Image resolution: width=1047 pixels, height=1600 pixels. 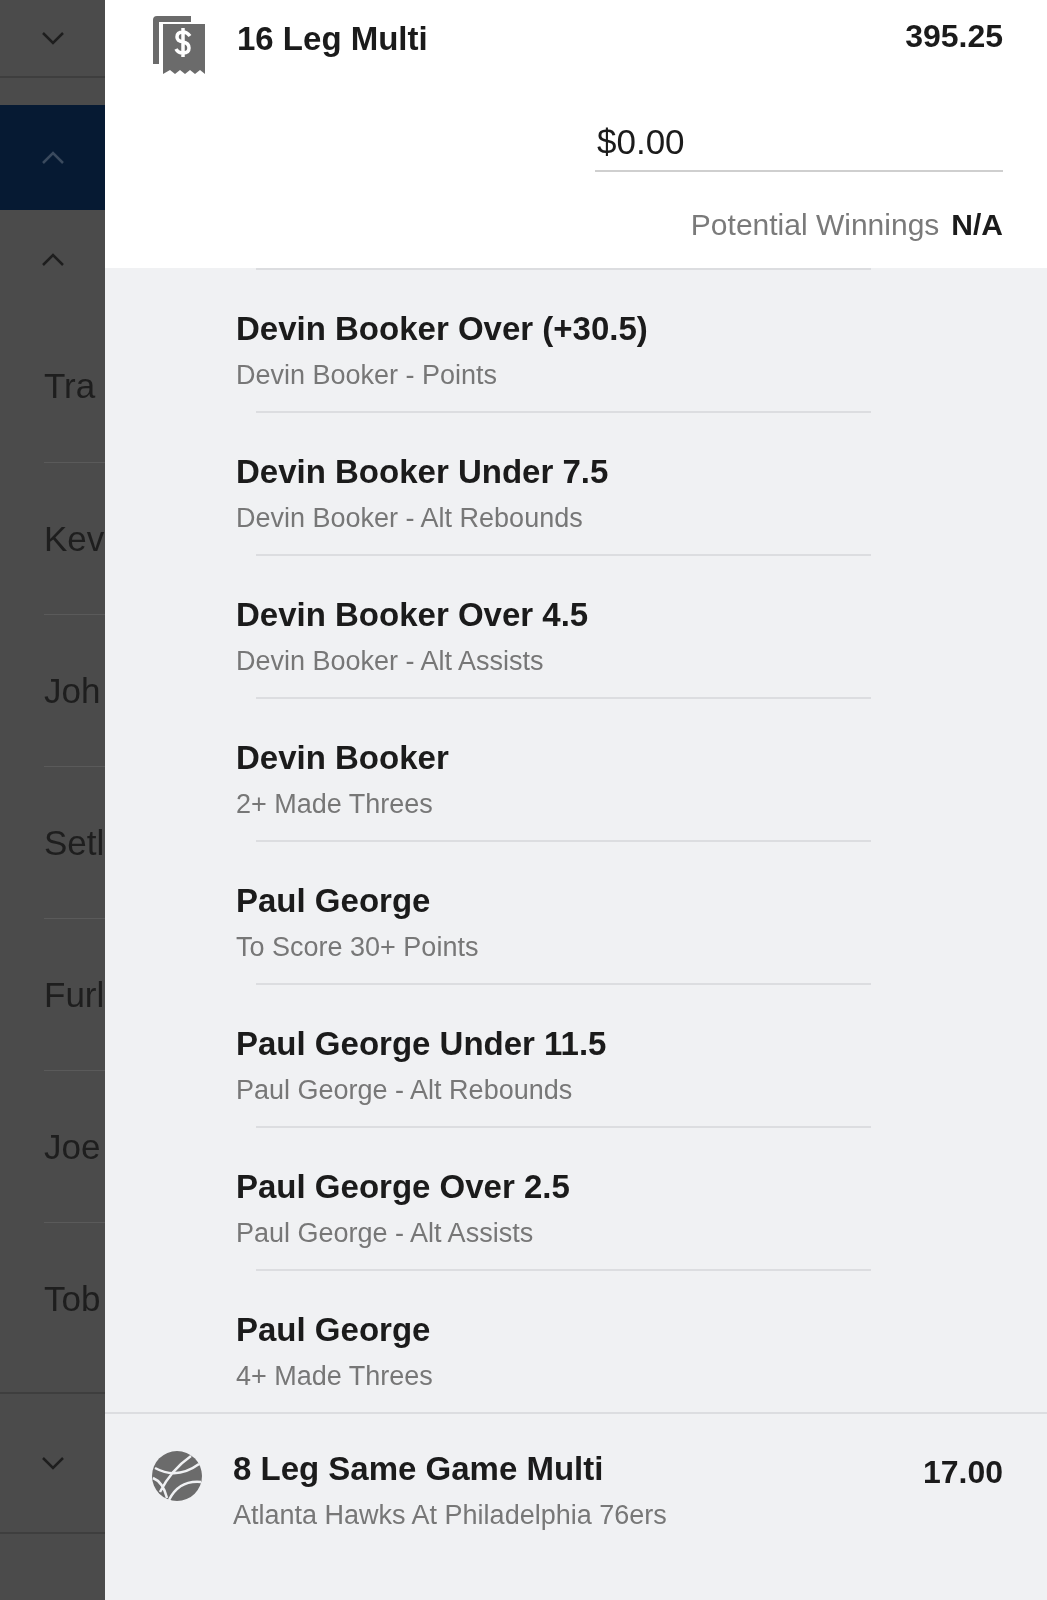 What do you see at coordinates (962, 1472) in the screenshot?
I see `odds-value: 17.00` at bounding box center [962, 1472].